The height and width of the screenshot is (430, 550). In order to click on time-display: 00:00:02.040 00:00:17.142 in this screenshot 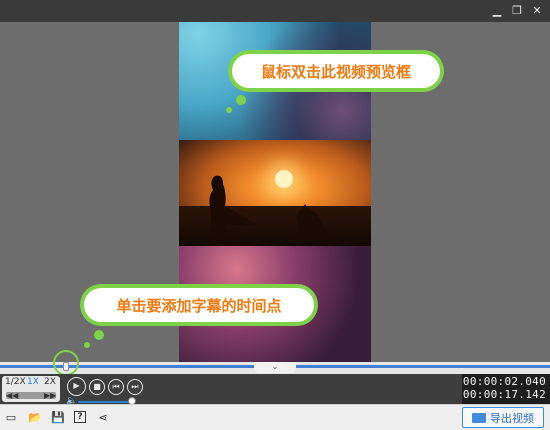, I will do `click(506, 389)`.